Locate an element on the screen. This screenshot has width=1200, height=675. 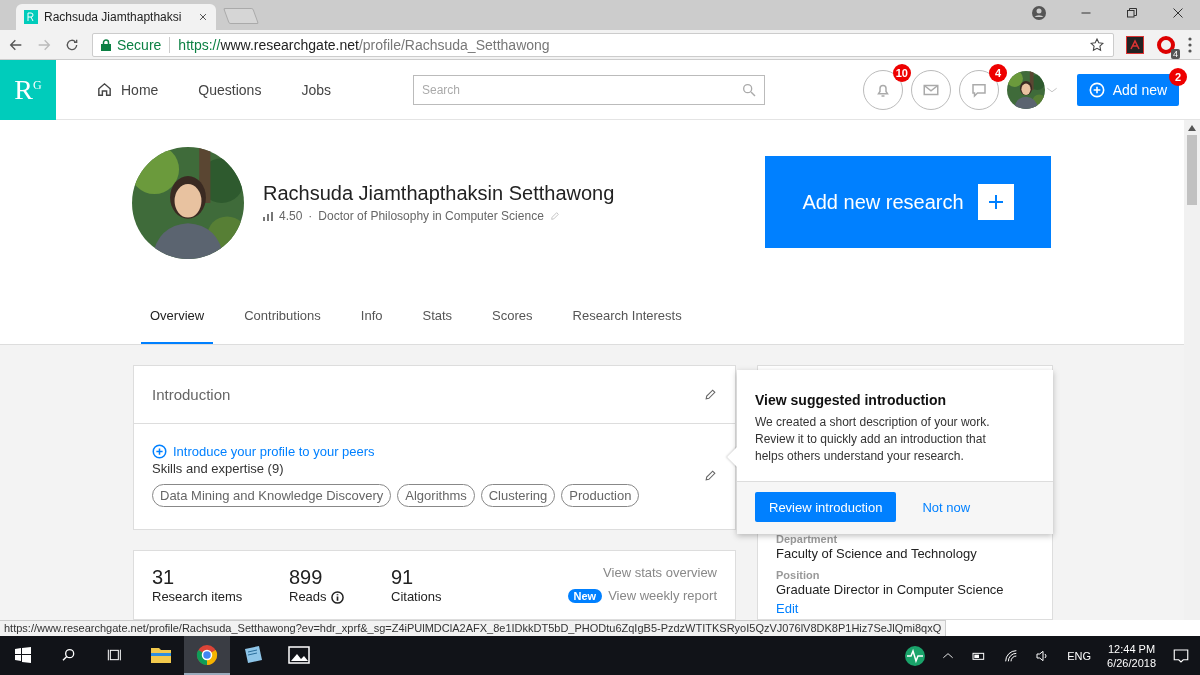
restore-icon is located at coordinates (1132, 13).